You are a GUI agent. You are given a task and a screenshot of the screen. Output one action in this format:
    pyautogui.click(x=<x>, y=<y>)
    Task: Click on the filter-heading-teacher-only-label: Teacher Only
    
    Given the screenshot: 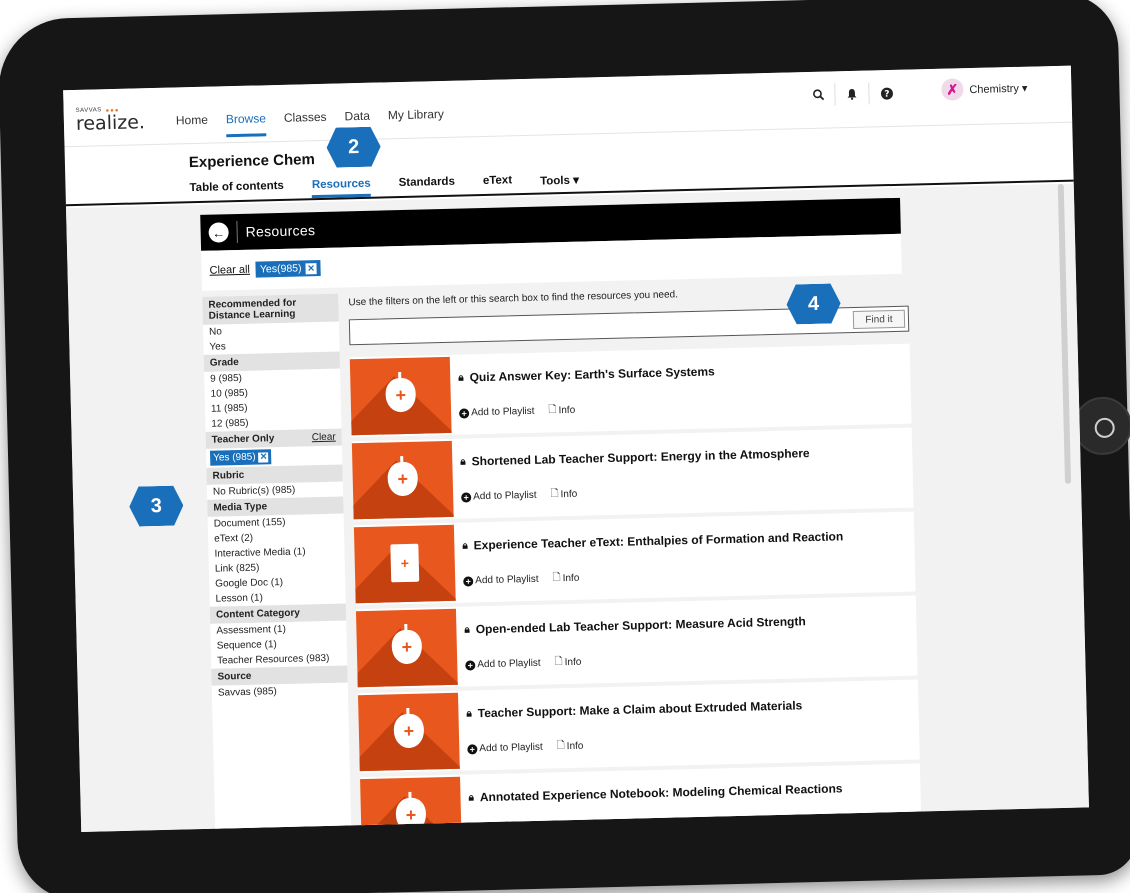 What is the action you would take?
    pyautogui.click(x=243, y=439)
    